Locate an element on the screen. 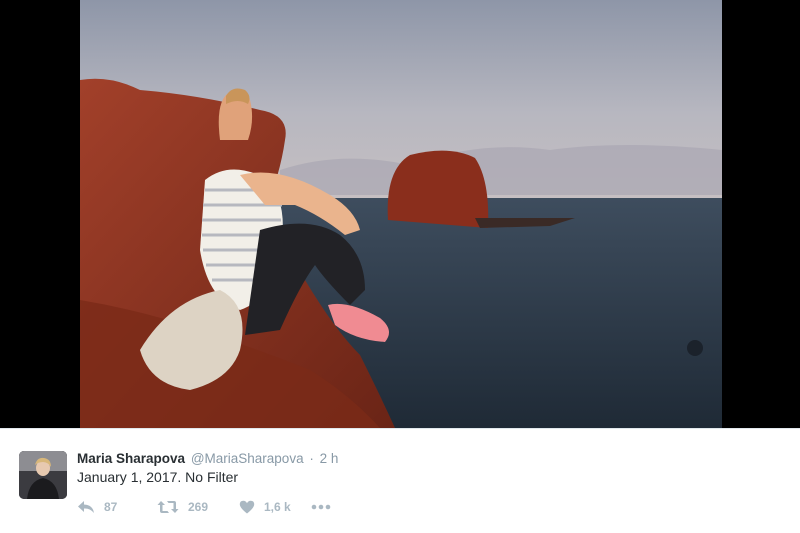 The height and width of the screenshot is (533, 800). user-handle: @MariaSharapova is located at coordinates (247, 458).